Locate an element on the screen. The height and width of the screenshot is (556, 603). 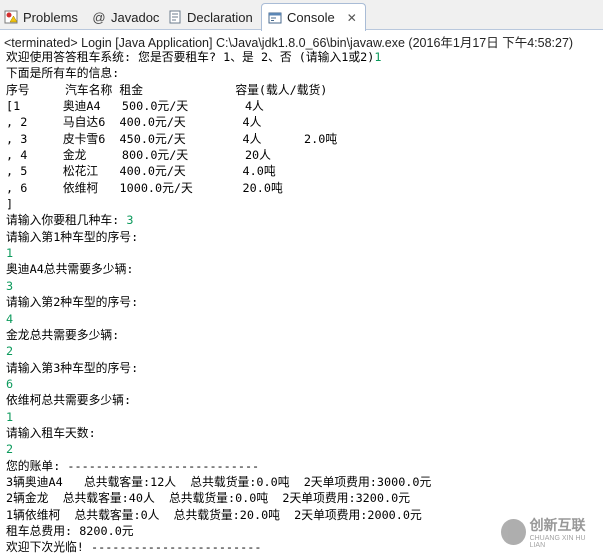
tab-problems: Problems is located at coordinates (41, 17).